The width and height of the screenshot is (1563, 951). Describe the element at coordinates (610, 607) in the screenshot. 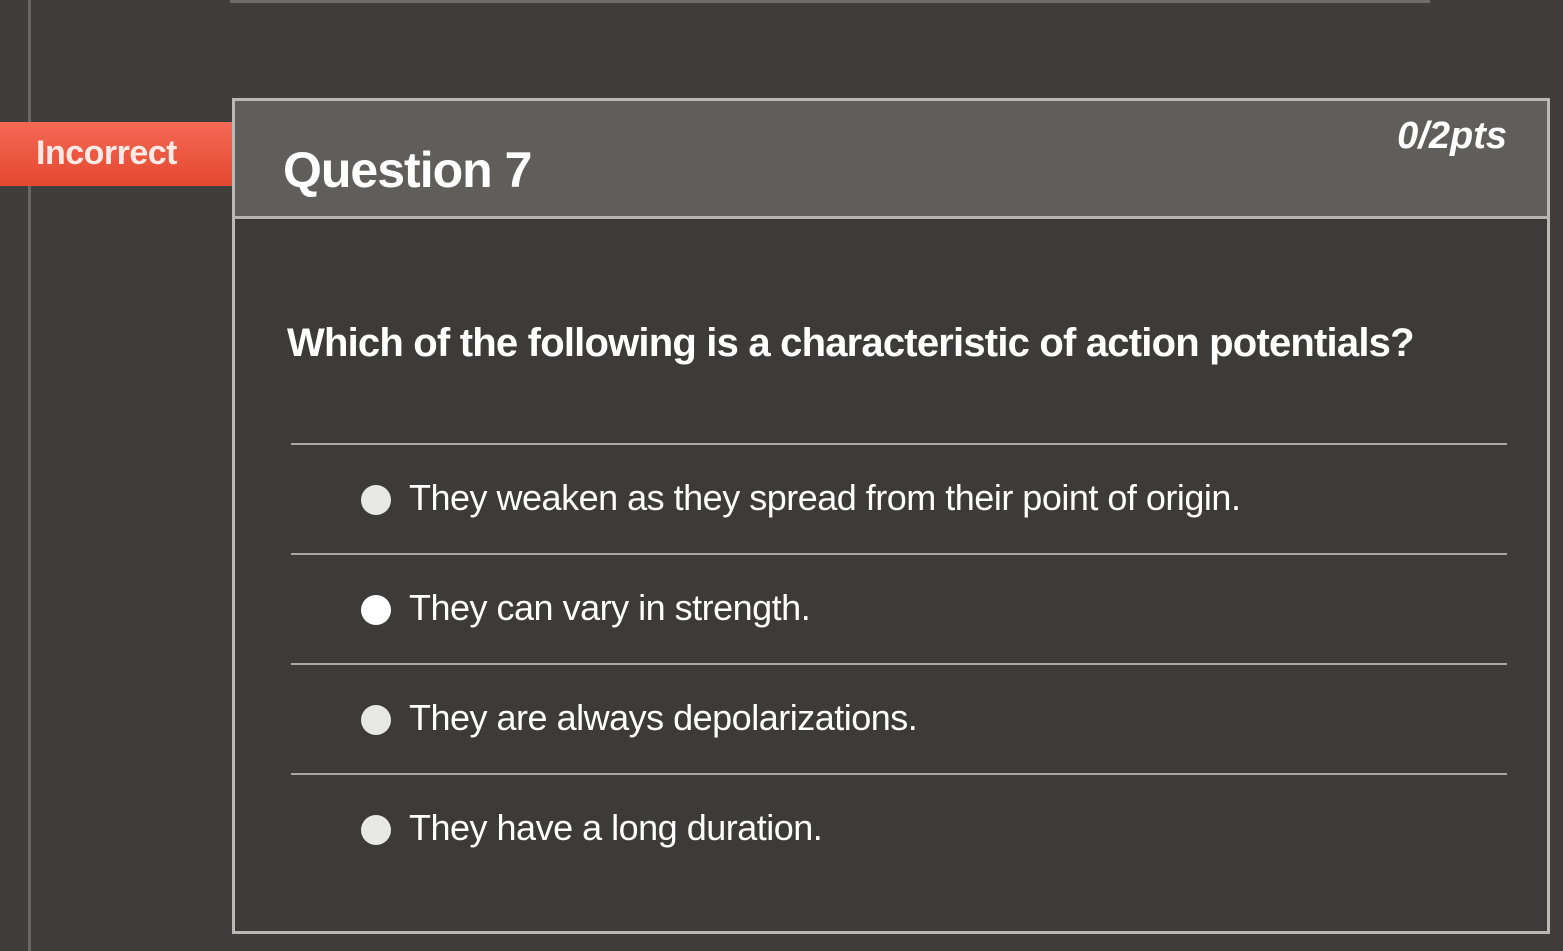

I see `answer-label: They can vary in strength.` at that location.